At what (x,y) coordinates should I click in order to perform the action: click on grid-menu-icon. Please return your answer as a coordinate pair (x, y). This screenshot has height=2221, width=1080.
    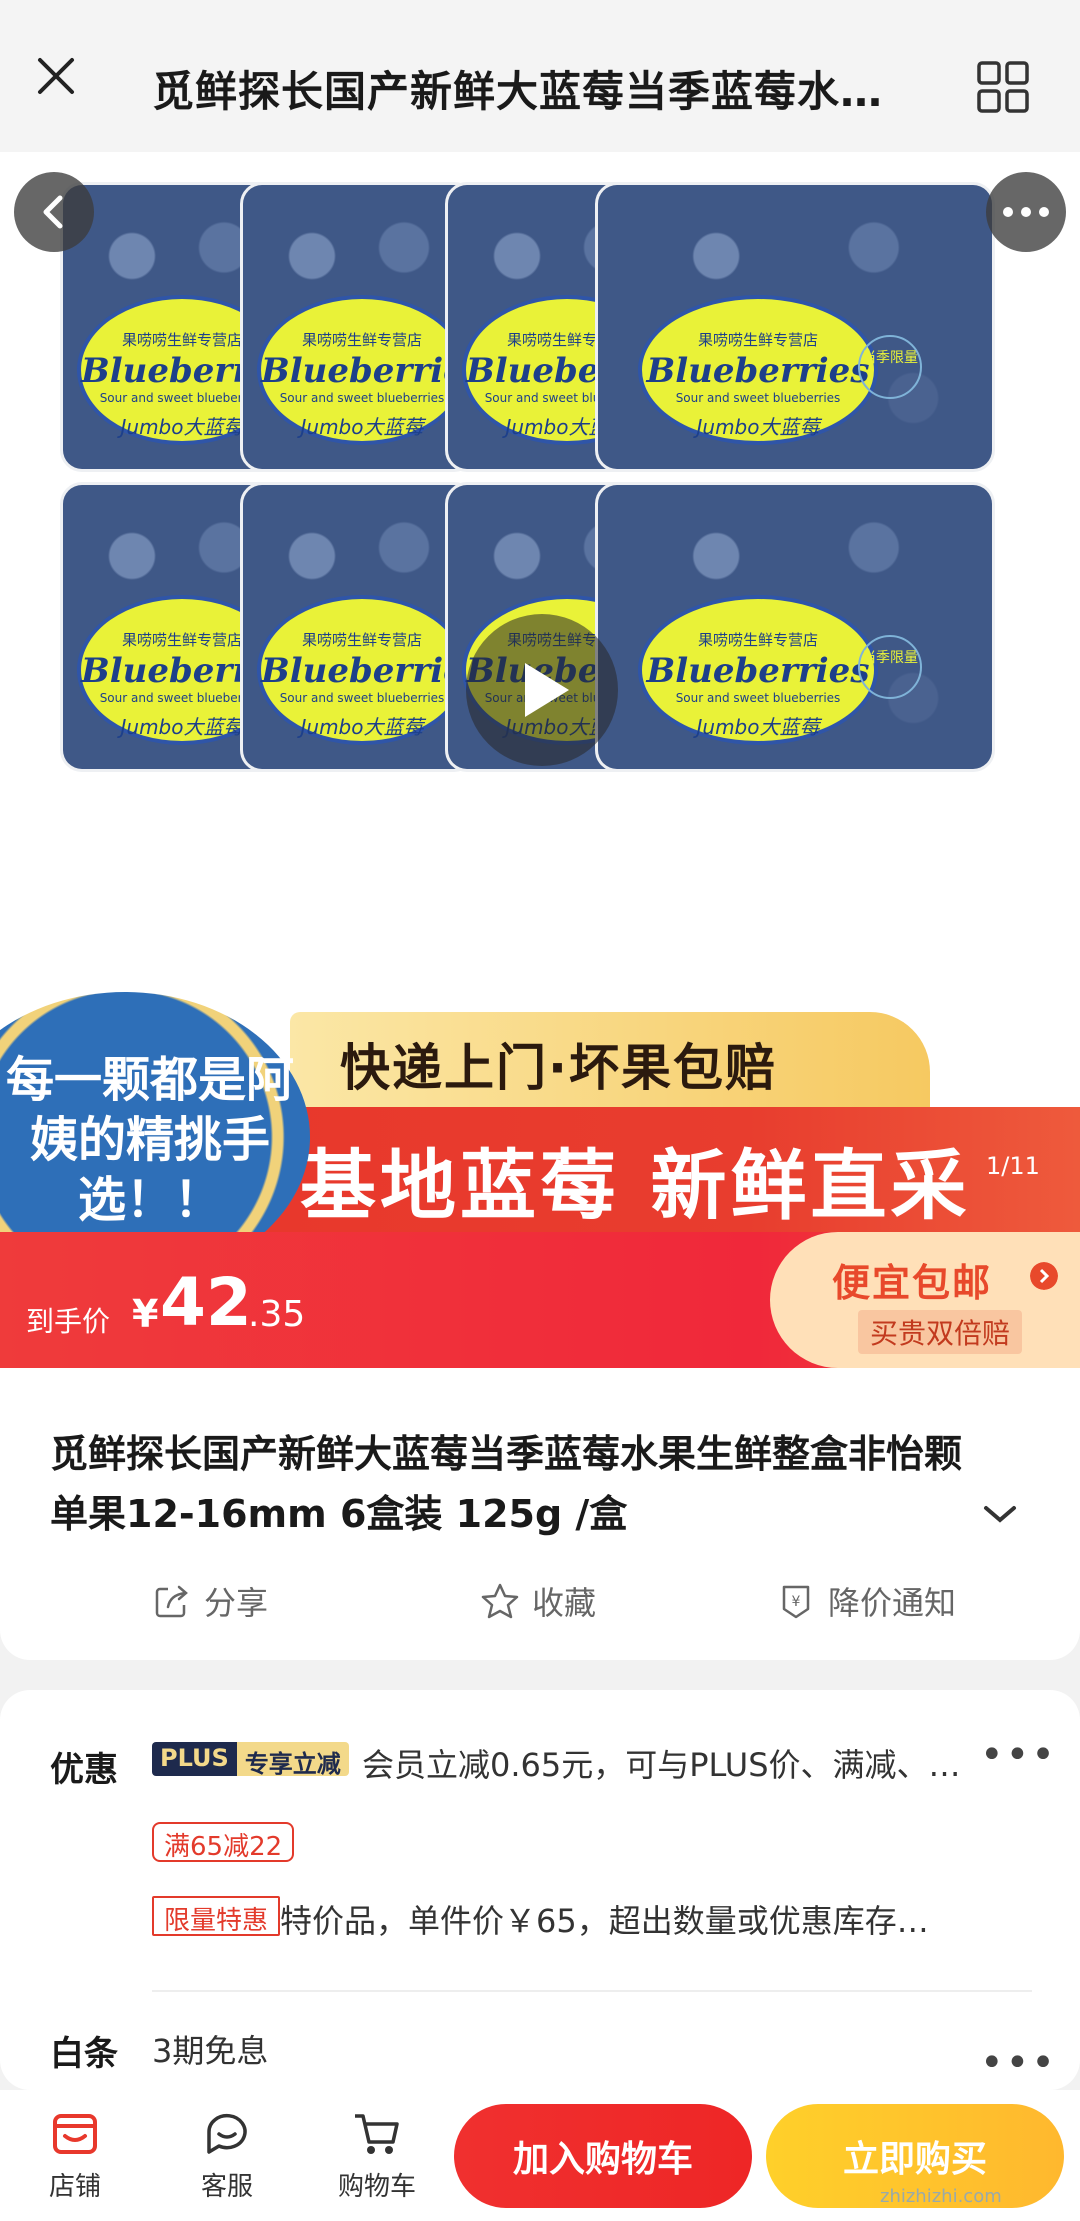
    Looking at the image, I should click on (1003, 87).